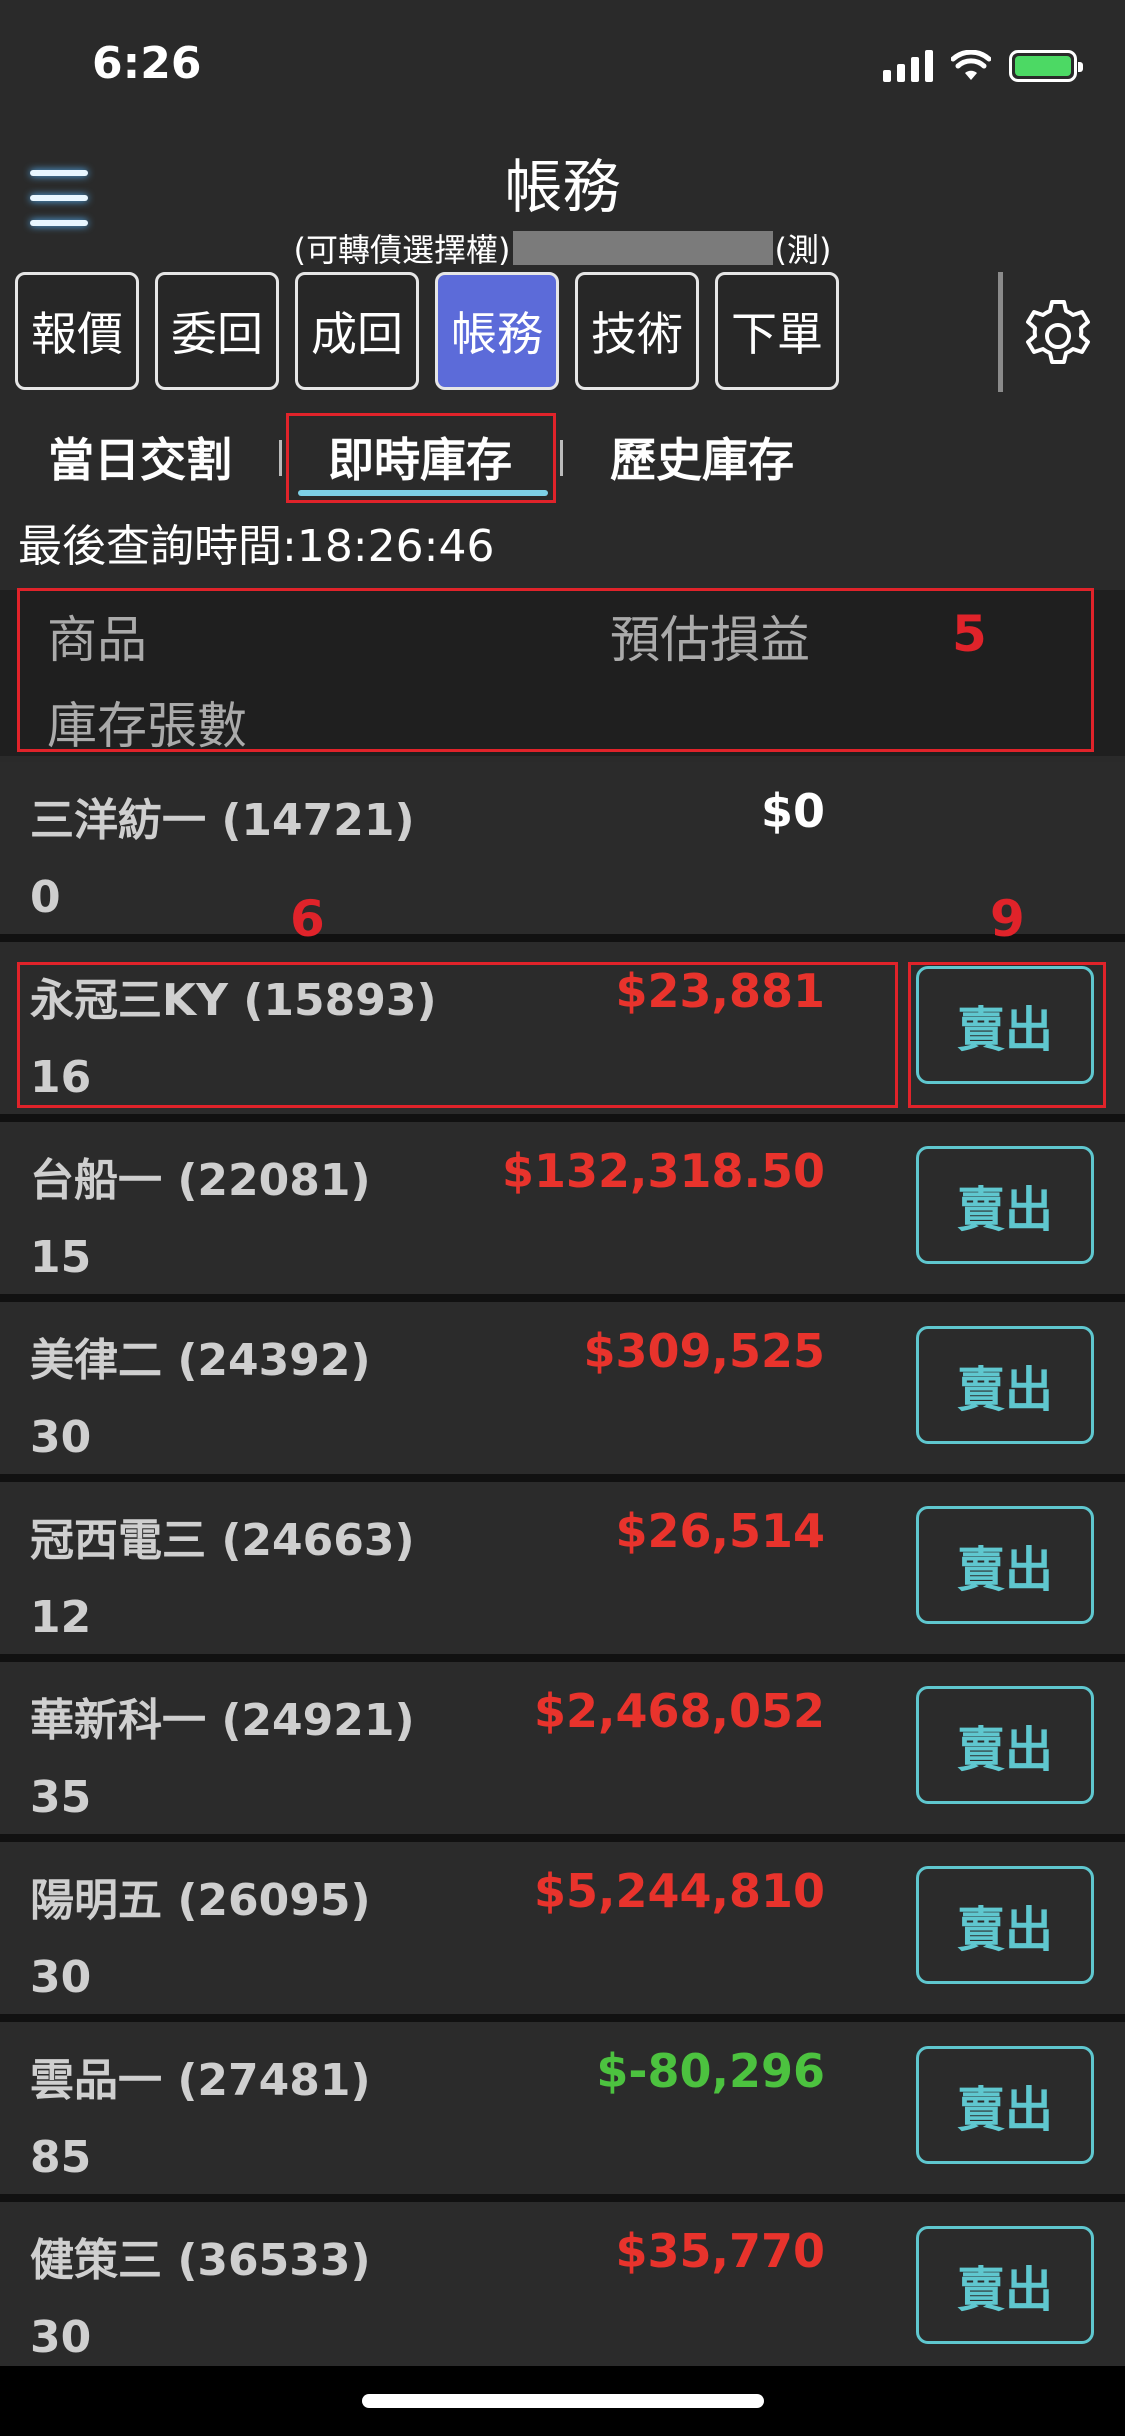 The height and width of the screenshot is (2436, 1125). What do you see at coordinates (77, 331) in the screenshot?
I see `tab-quotes: 報價` at bounding box center [77, 331].